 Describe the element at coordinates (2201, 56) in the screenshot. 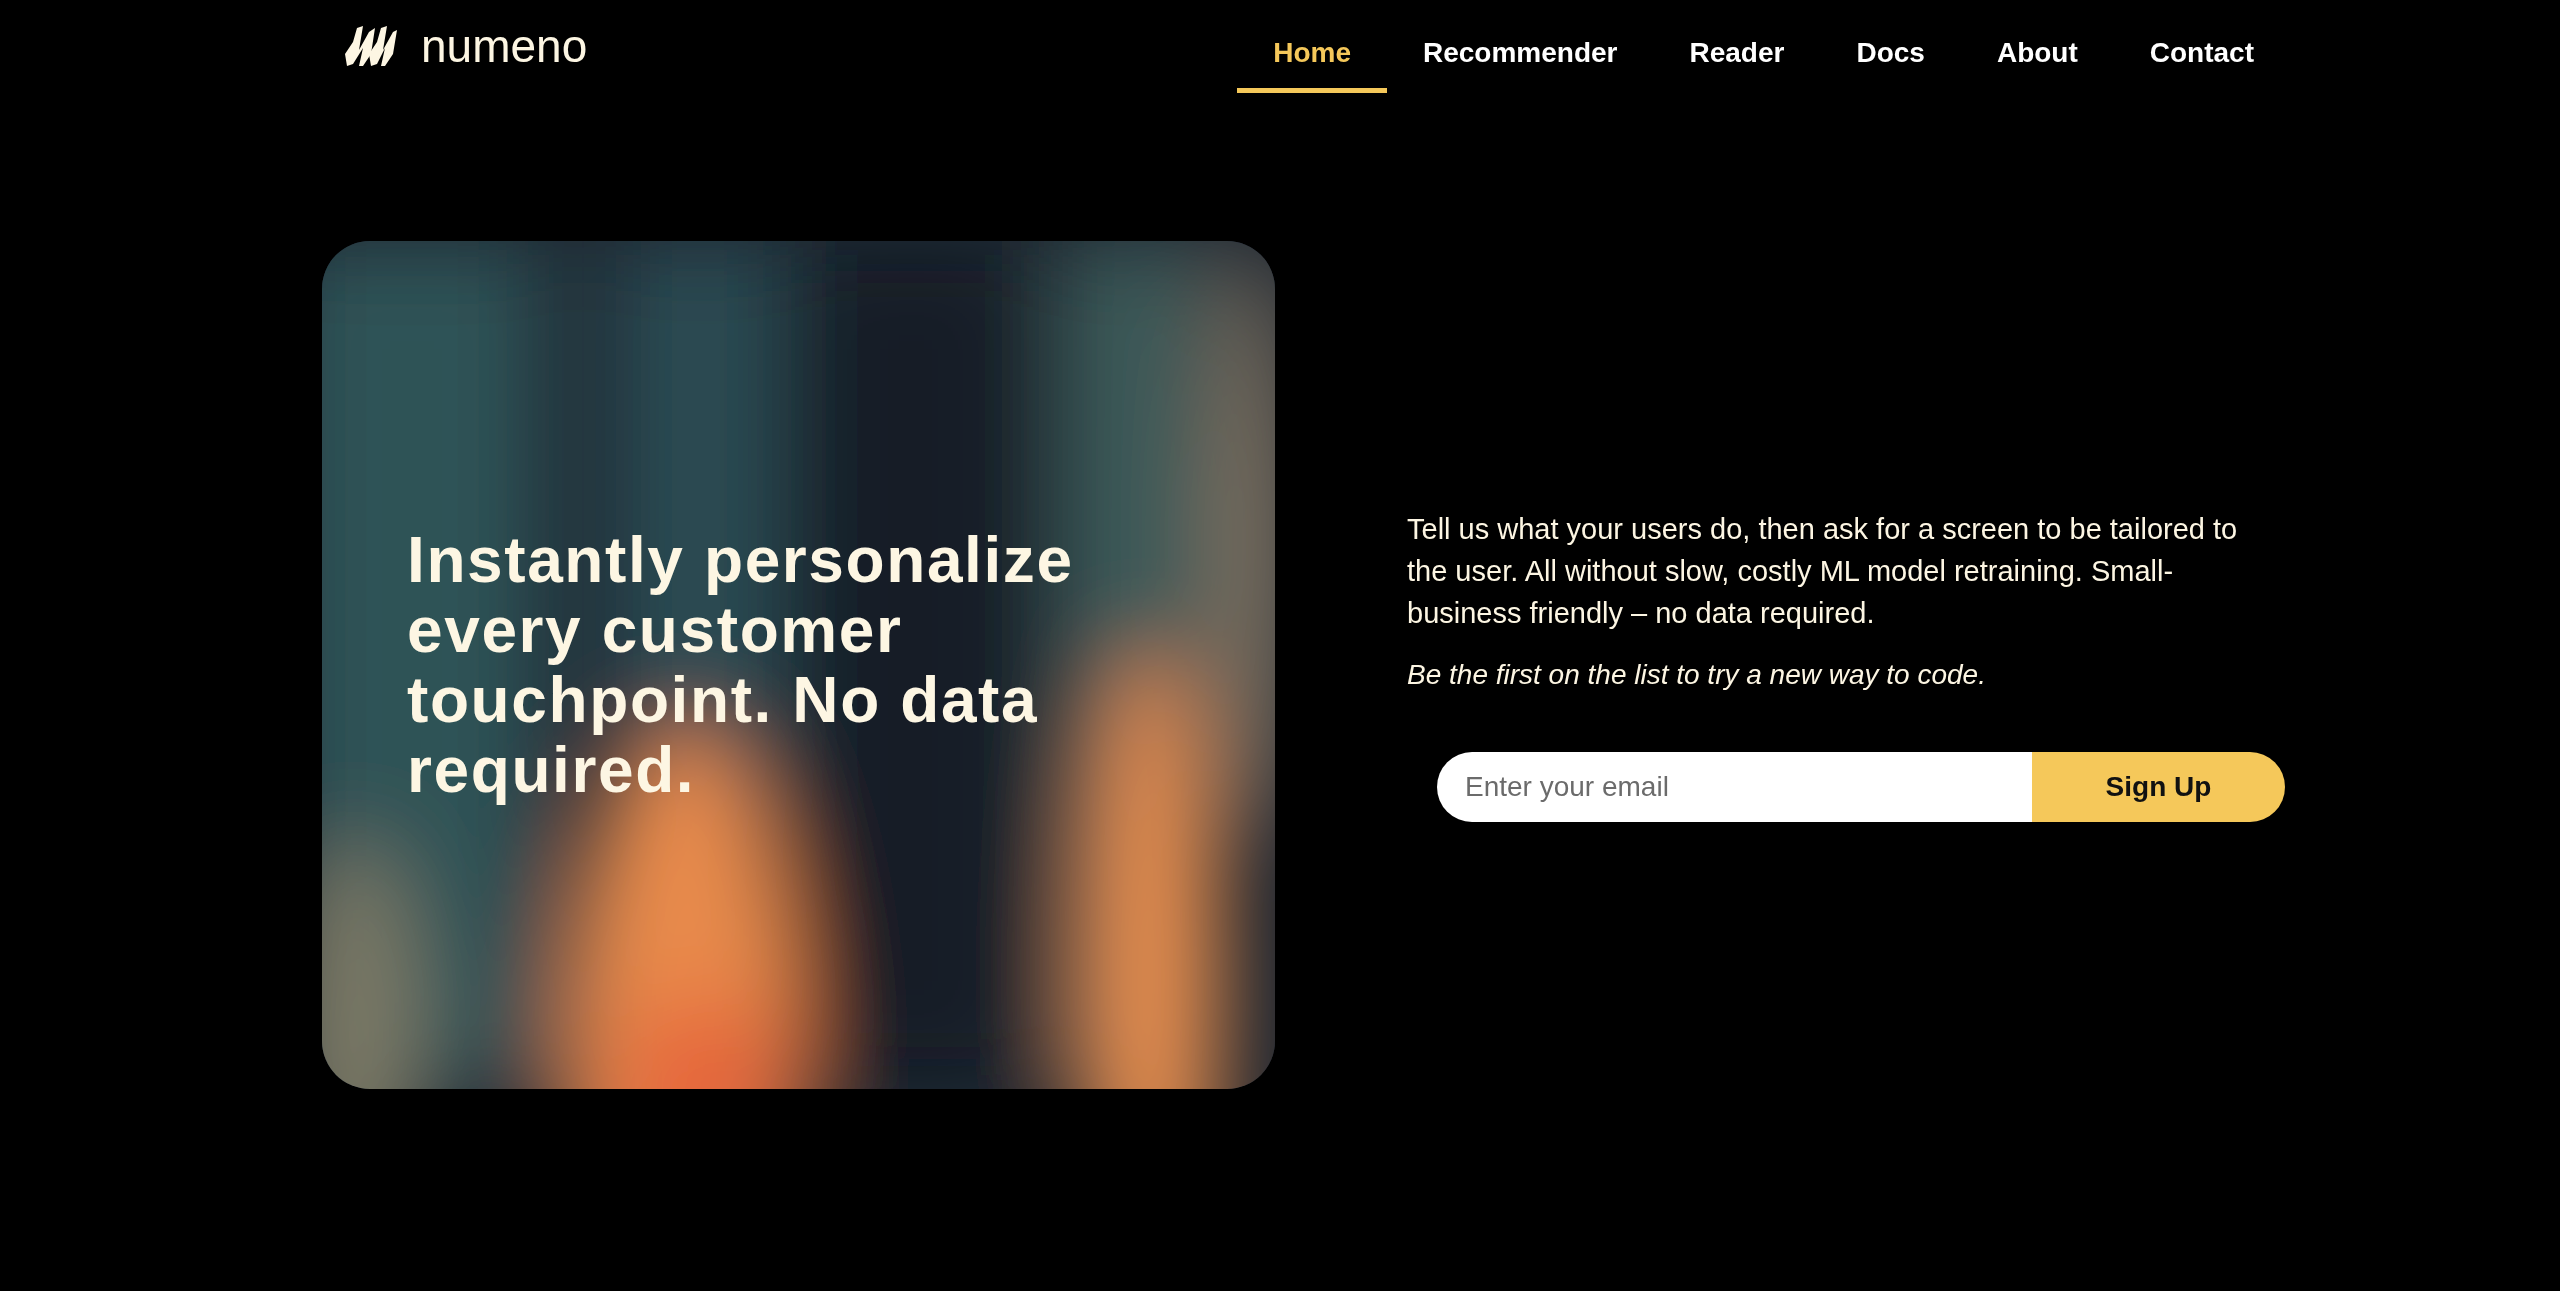

I see `nav-tab: Contact` at that location.